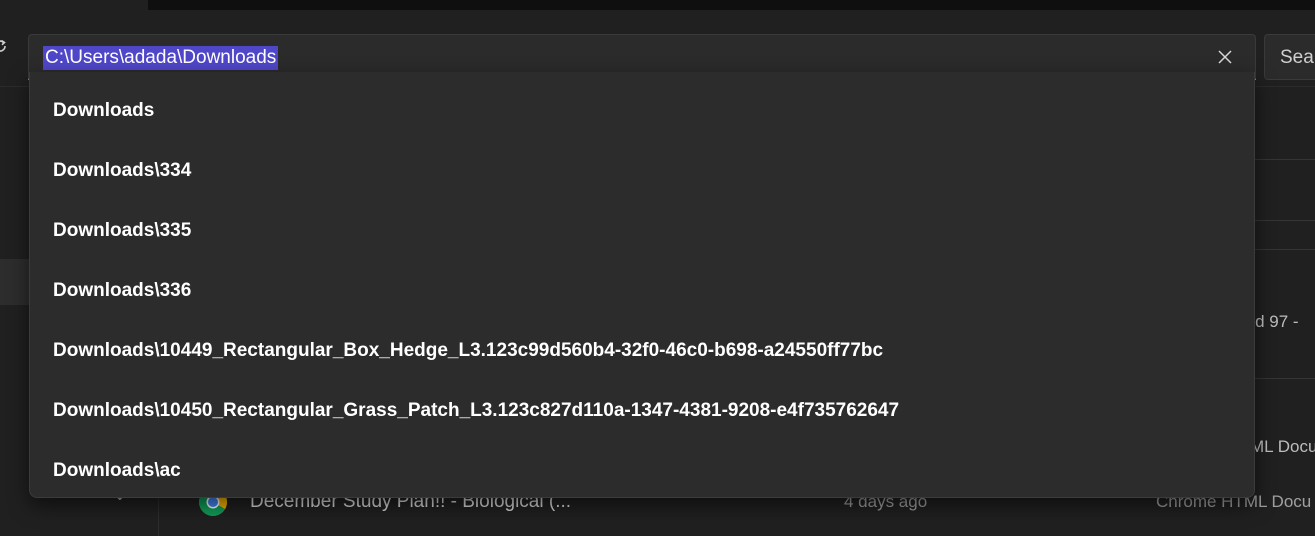 Image resolution: width=1315 pixels, height=536 pixels. Describe the element at coordinates (161, 58) in the screenshot. I see `address-input-value: C:\Users\adada\Downloads` at that location.